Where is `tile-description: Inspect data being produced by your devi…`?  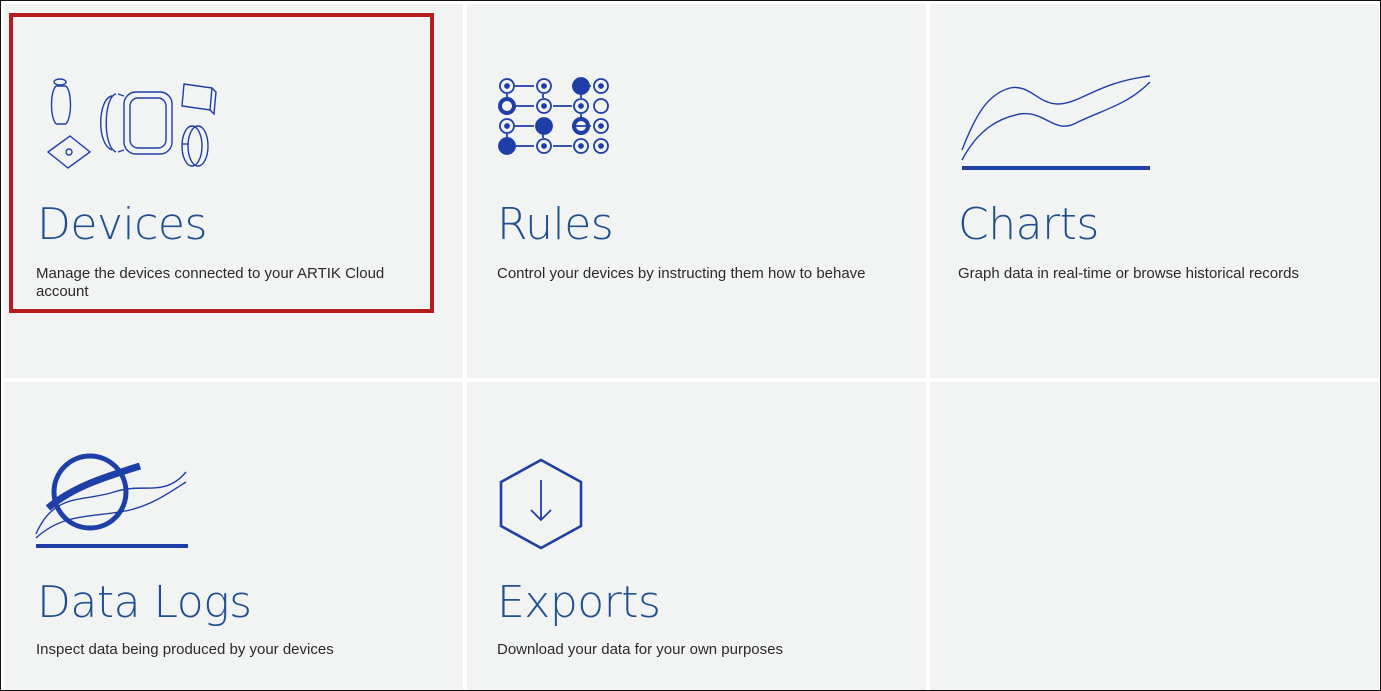
tile-description: Inspect data being produced by your devi… is located at coordinates (185, 649).